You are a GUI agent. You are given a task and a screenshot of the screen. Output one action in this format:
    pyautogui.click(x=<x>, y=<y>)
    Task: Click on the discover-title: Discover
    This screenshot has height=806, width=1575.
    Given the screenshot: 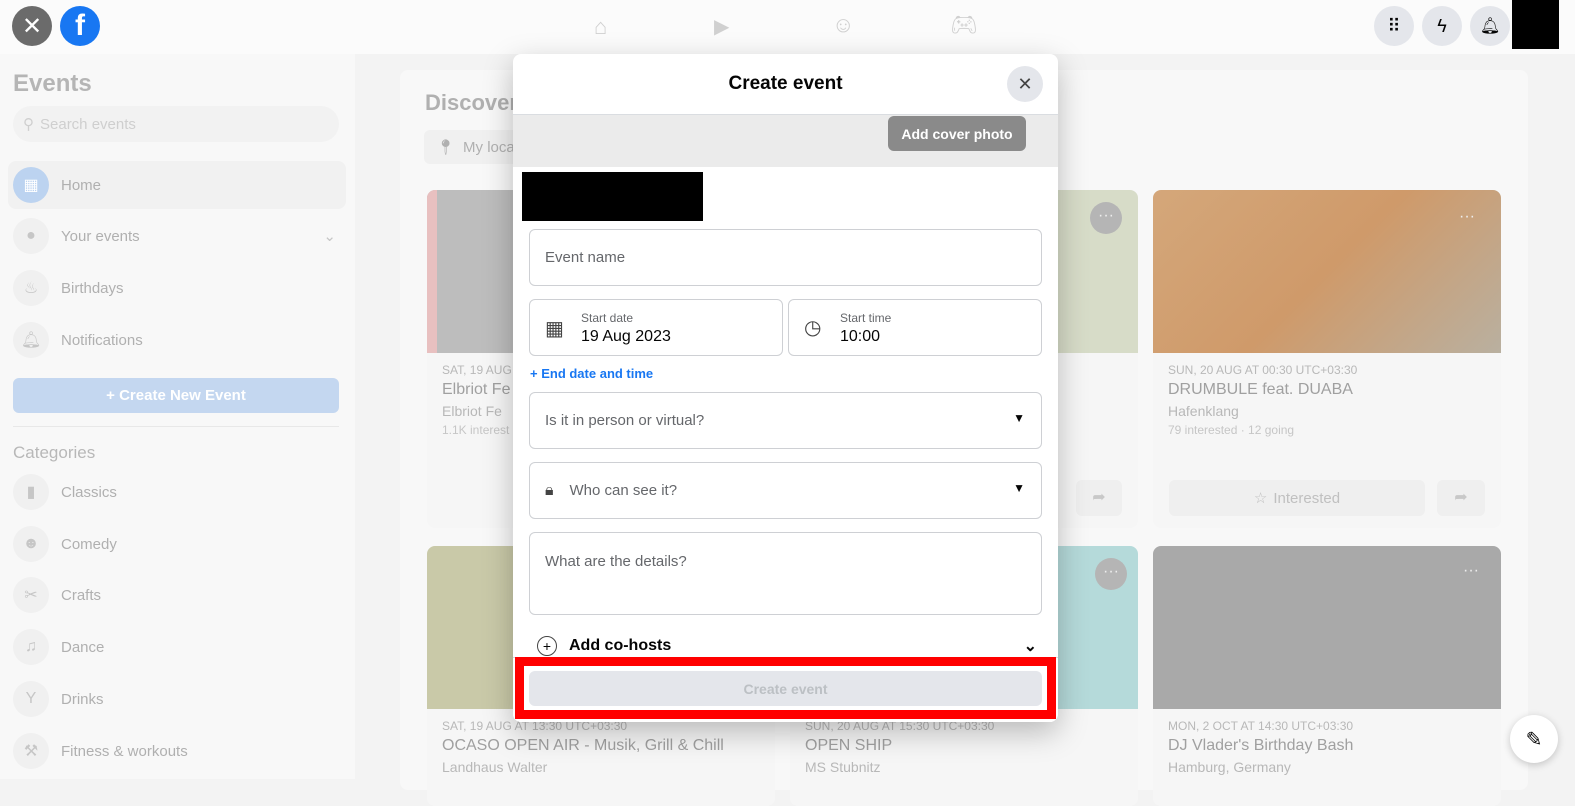 What is the action you would take?
    pyautogui.click(x=471, y=102)
    